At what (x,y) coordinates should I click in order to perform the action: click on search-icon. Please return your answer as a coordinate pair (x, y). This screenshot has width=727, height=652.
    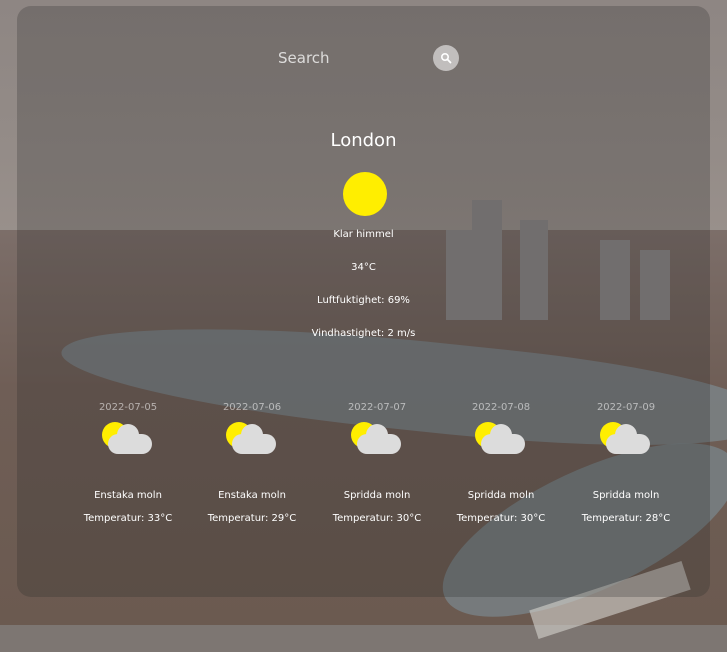
    Looking at the image, I should click on (446, 58).